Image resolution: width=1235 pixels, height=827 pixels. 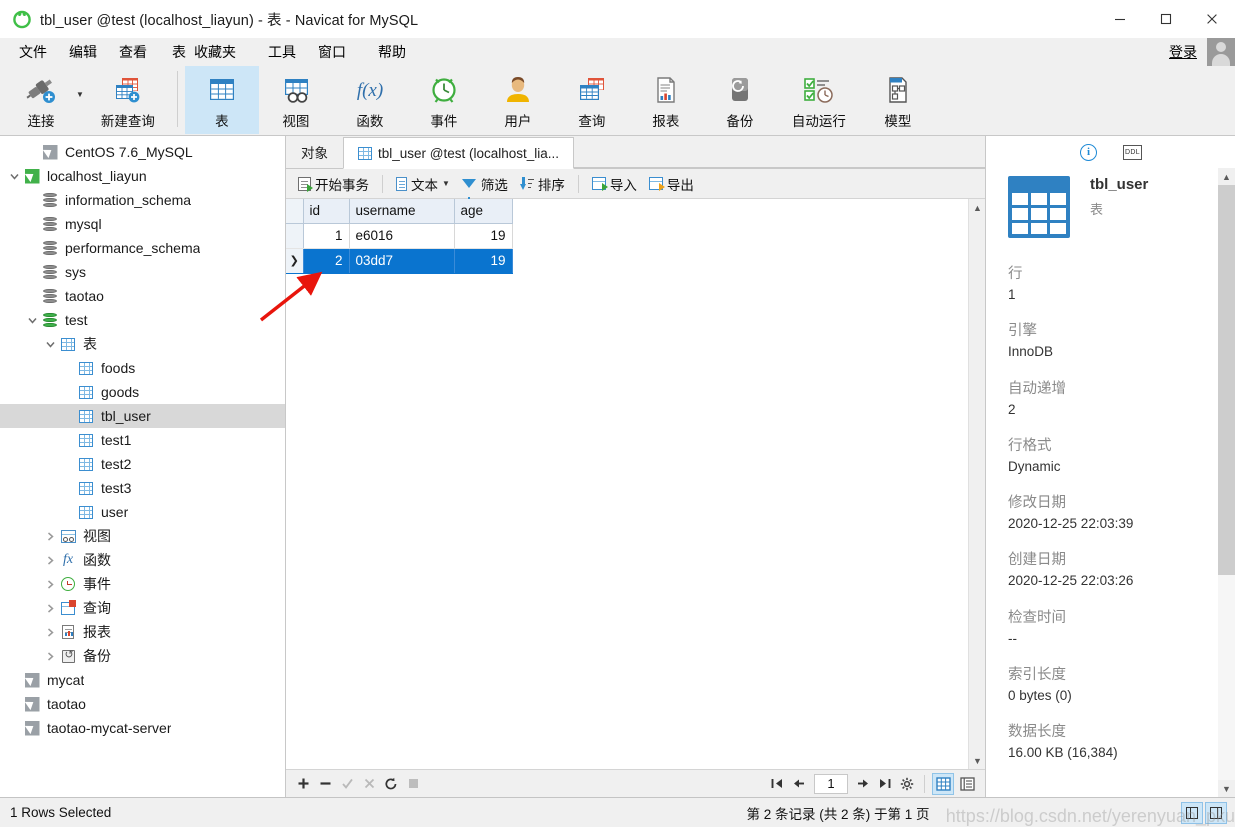 I want to click on first-page-button, so click(x=777, y=784).